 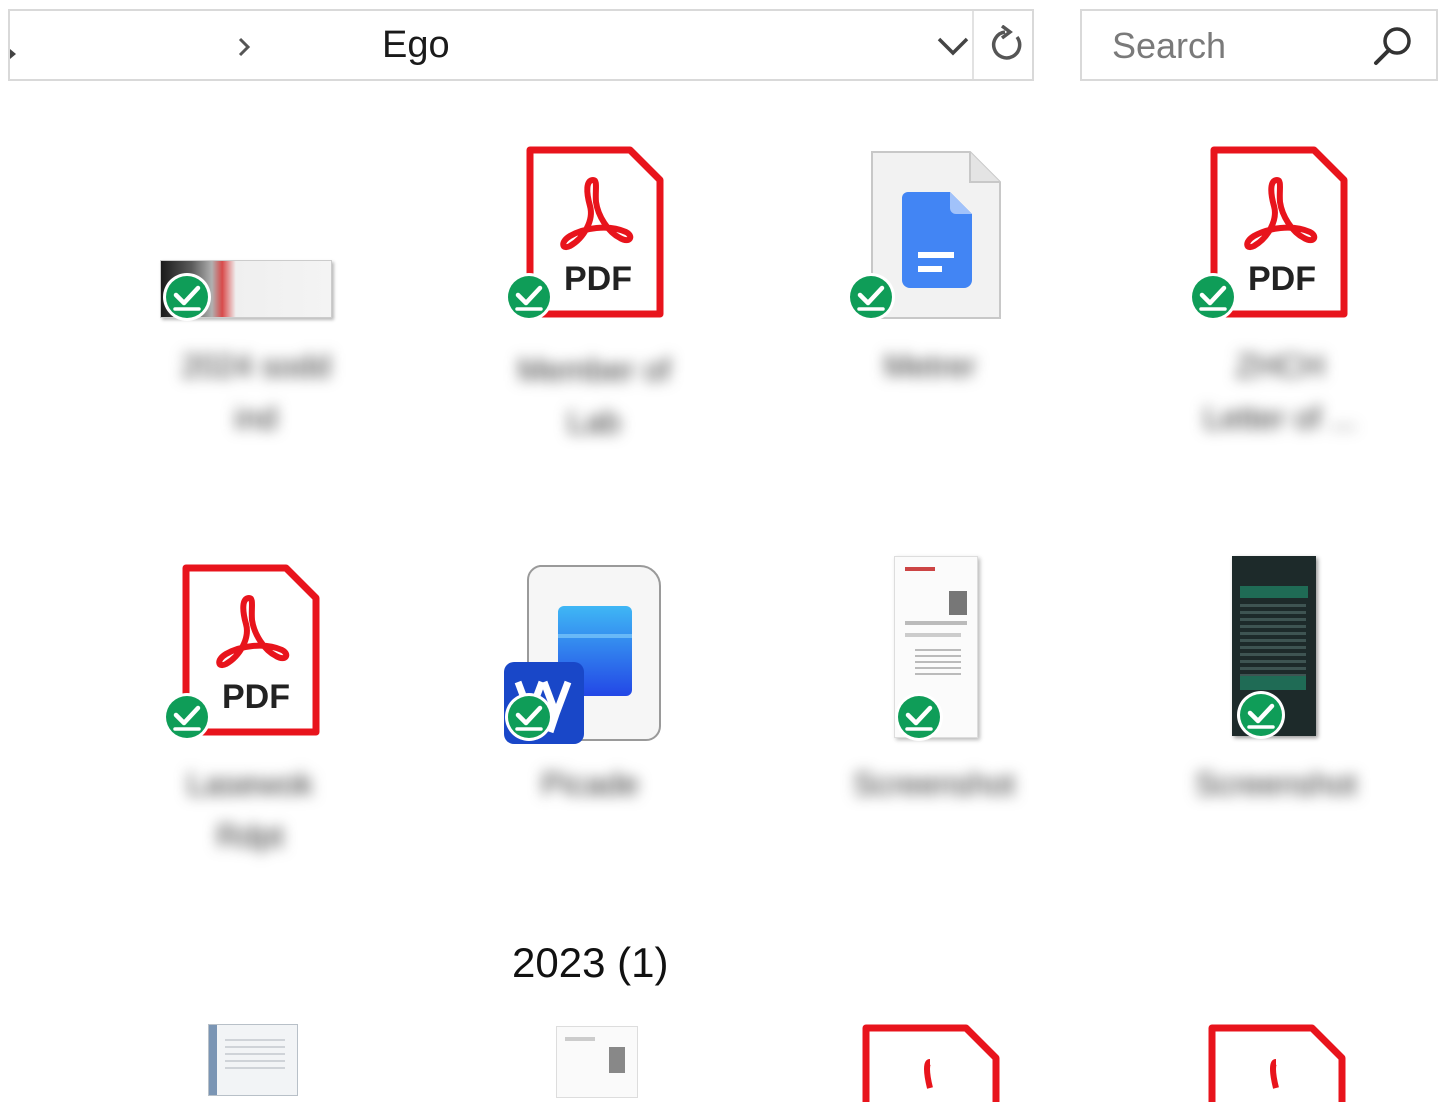 I want to click on google-docs-icon, so click(x=937, y=240).